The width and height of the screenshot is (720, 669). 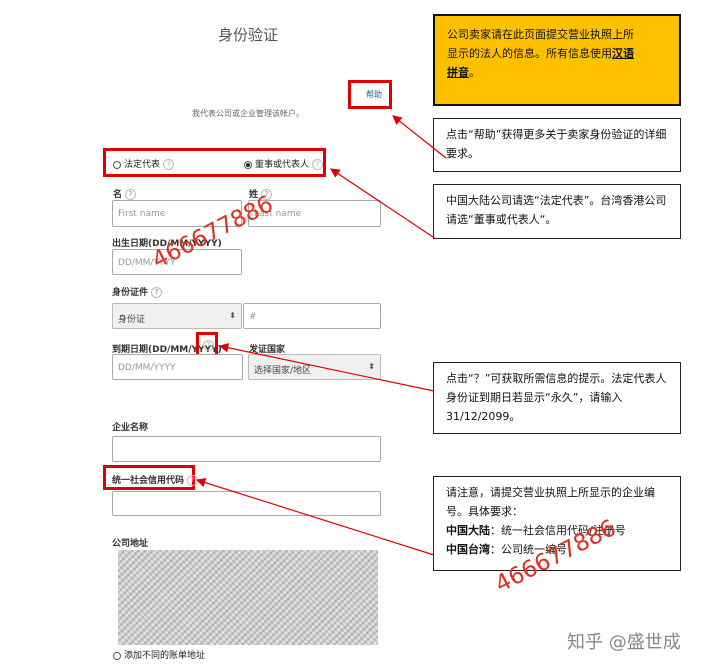 I want to click on arrow-question, so click(x=326, y=367).